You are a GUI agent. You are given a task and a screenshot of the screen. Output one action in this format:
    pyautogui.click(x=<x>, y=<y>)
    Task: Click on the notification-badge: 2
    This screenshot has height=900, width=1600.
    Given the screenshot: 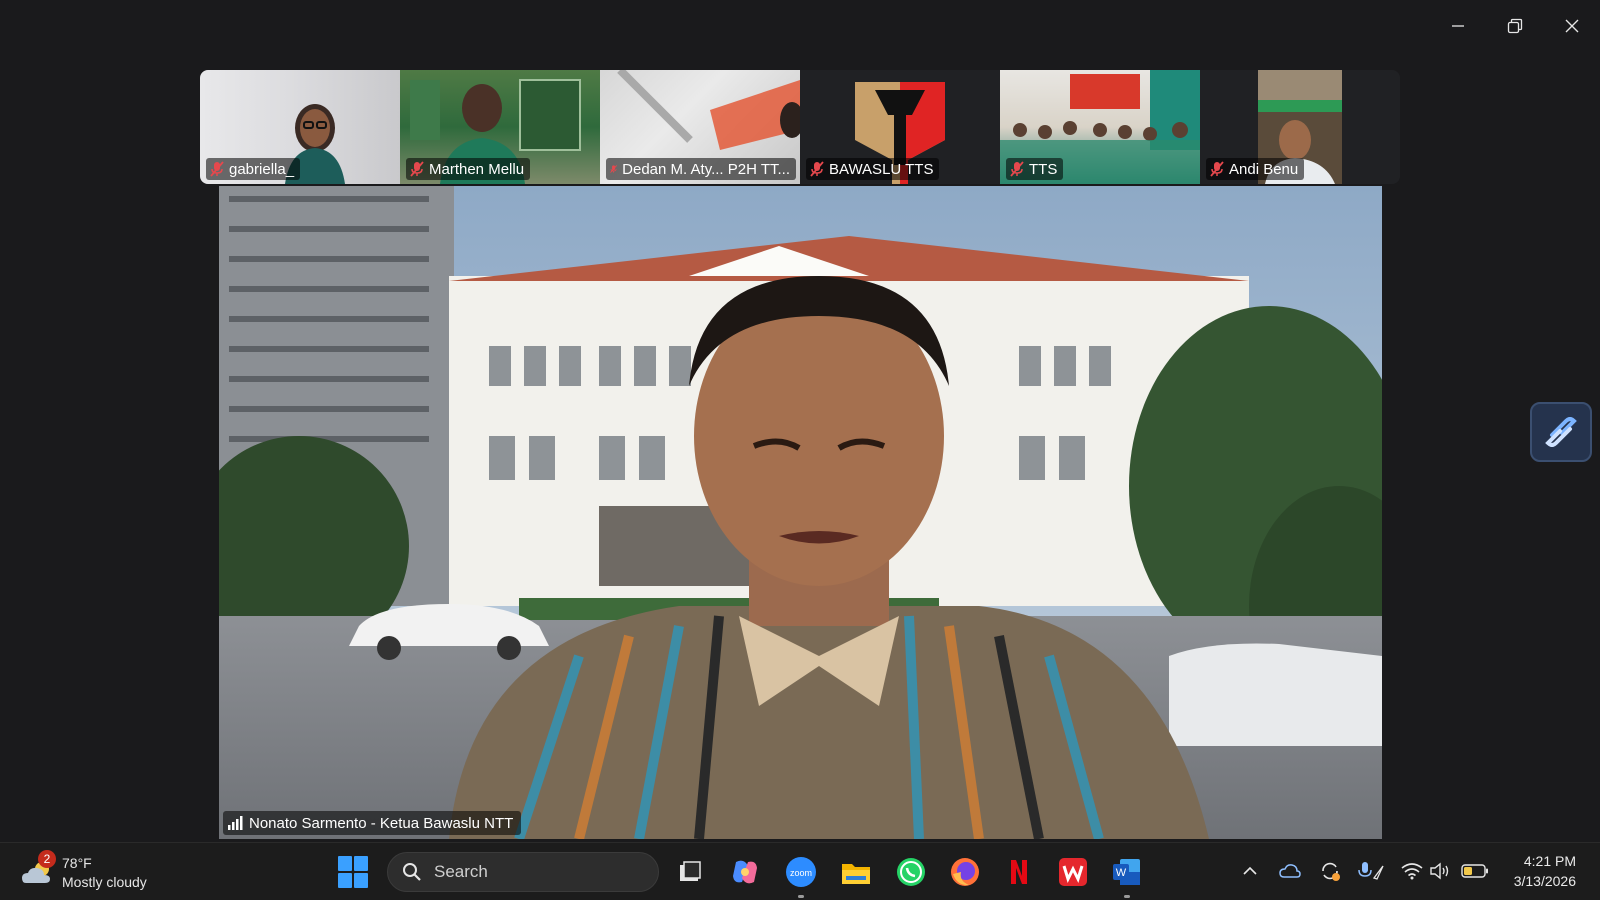 What is the action you would take?
    pyautogui.click(x=47, y=859)
    